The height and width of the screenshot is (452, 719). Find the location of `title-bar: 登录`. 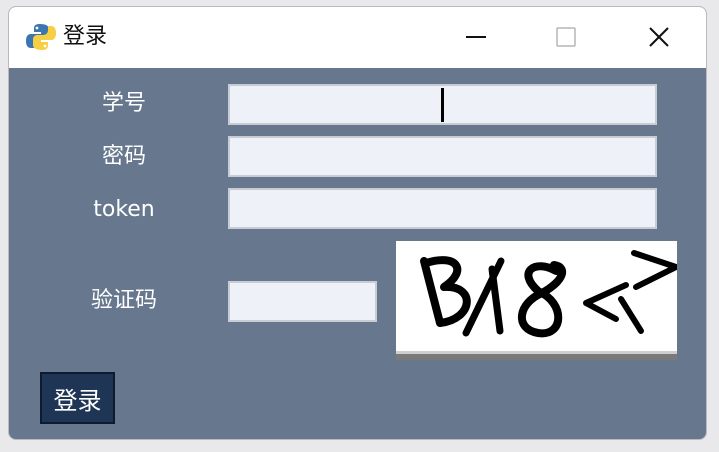

title-bar: 登录 is located at coordinates (357, 37).